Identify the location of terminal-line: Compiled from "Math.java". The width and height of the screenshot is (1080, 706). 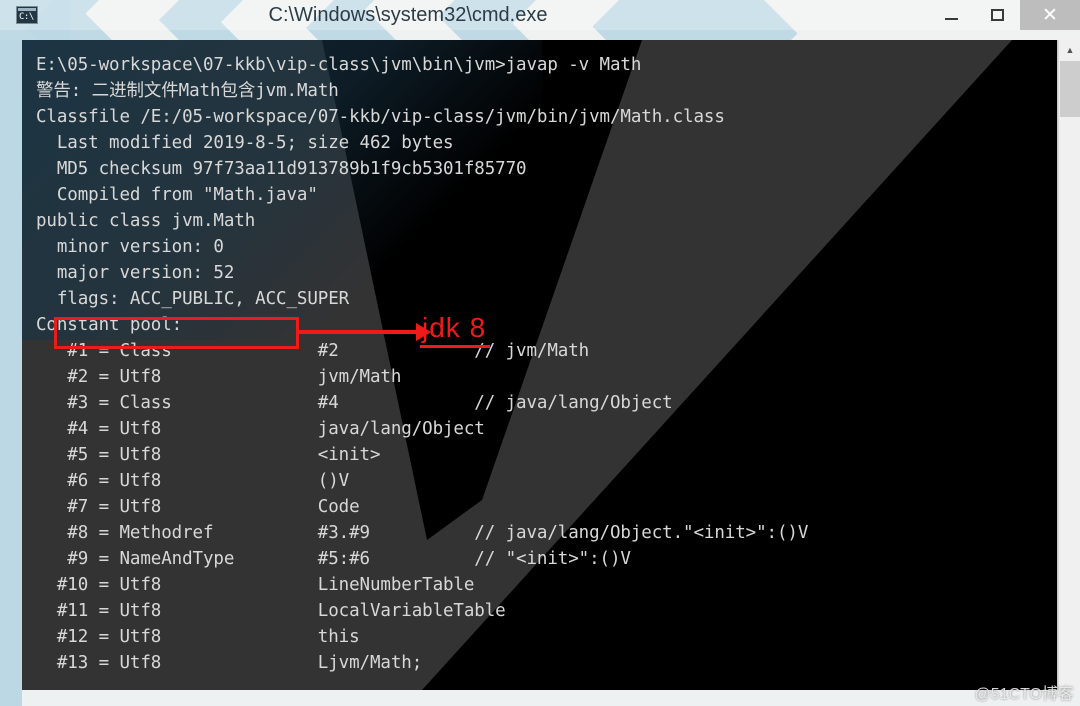
(177, 195).